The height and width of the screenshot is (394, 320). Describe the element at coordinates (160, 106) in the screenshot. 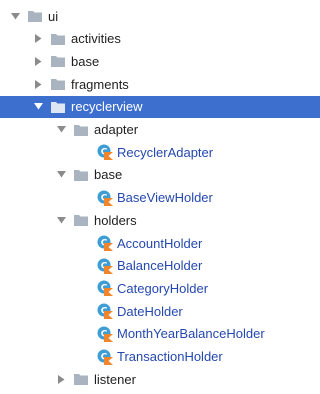

I see `tree-folder-recyclerview: recyclerview` at that location.